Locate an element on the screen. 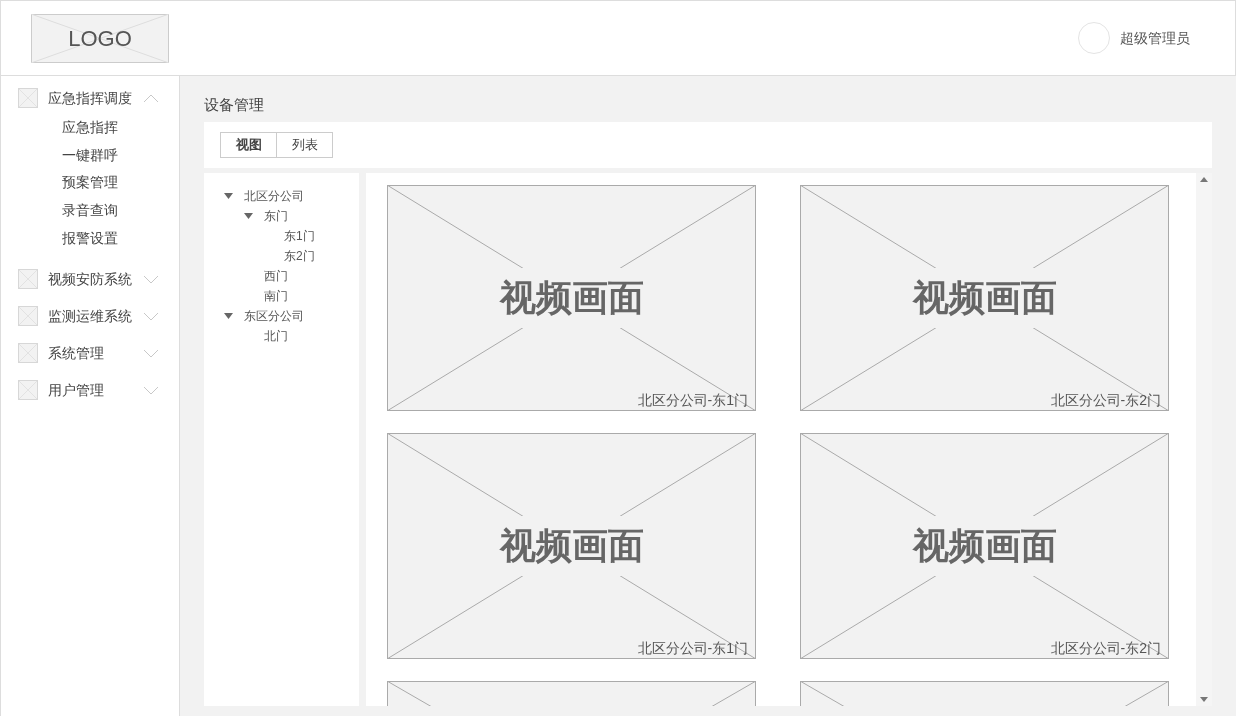 This screenshot has width=1236, height=716. tree-item: 东区分公司 is located at coordinates (274, 316).